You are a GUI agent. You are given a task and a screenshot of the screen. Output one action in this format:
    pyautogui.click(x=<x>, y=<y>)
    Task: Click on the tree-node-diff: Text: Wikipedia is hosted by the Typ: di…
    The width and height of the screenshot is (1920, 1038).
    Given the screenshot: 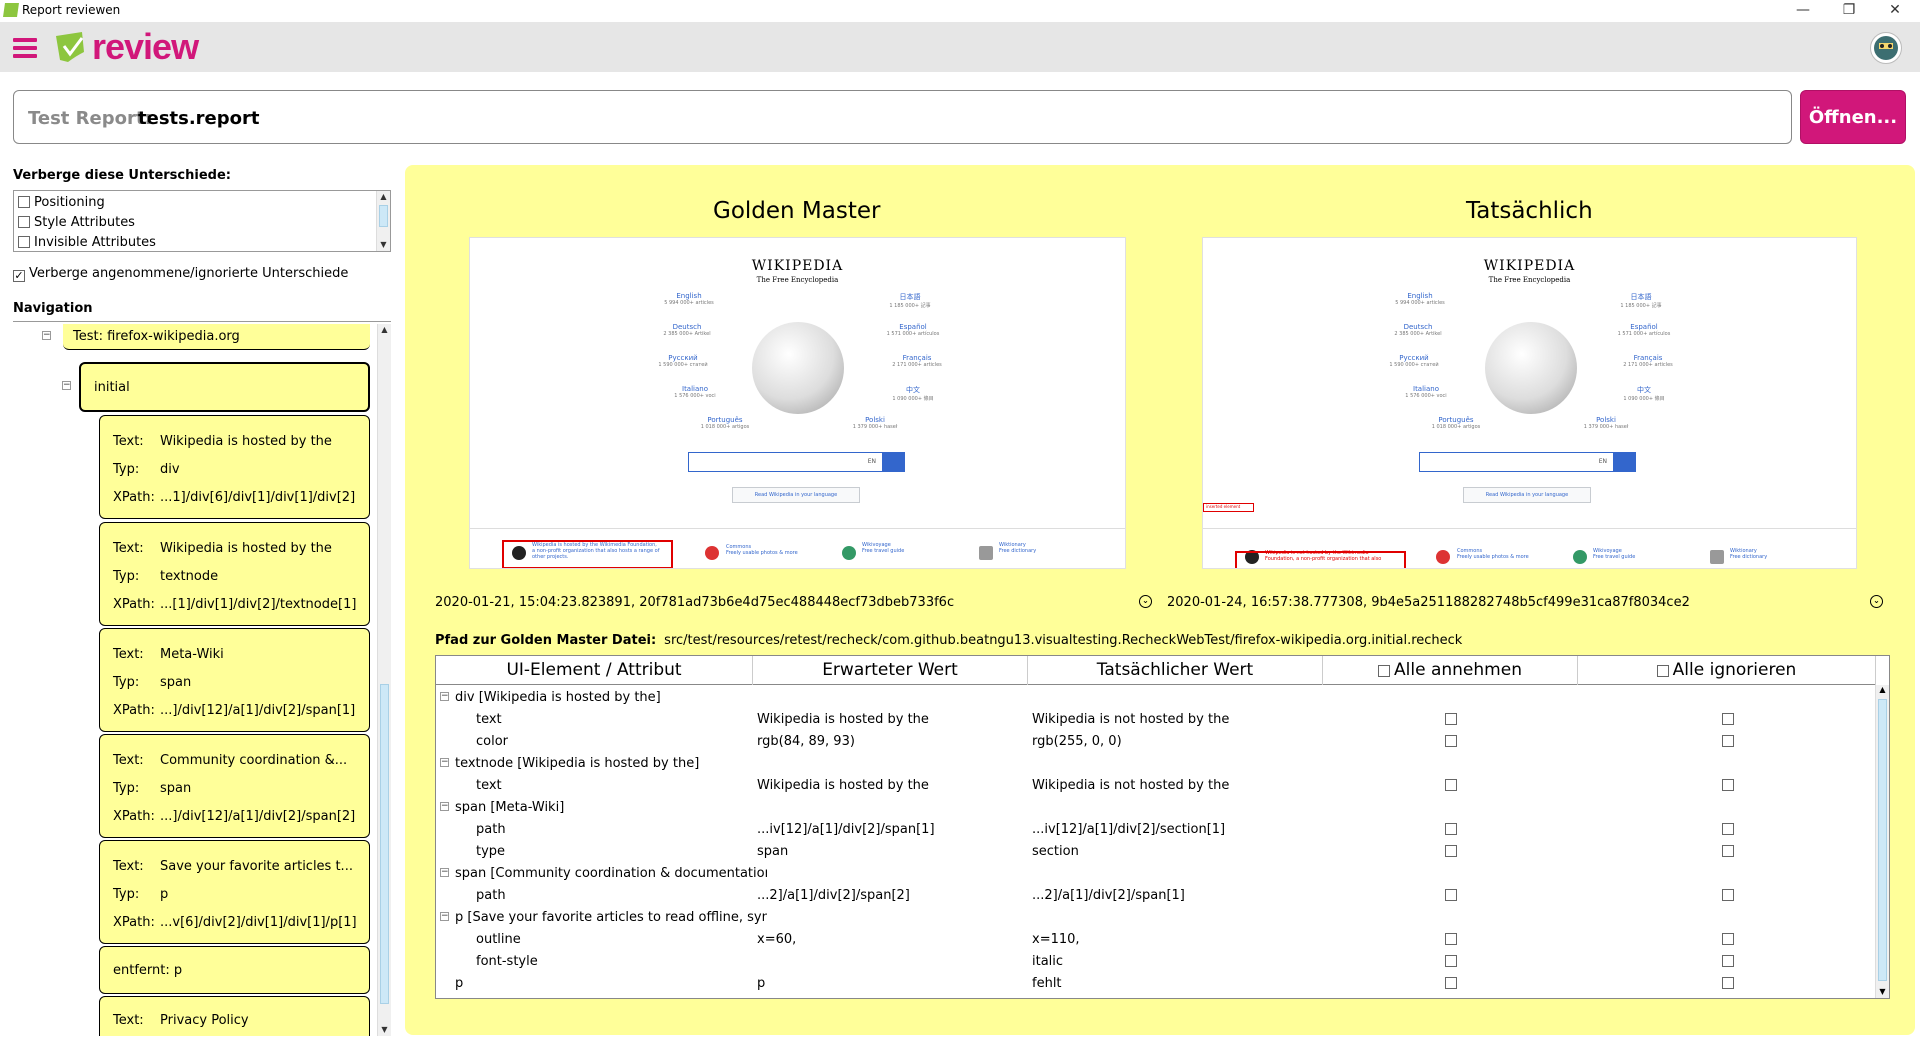 What is the action you would take?
    pyautogui.click(x=234, y=467)
    